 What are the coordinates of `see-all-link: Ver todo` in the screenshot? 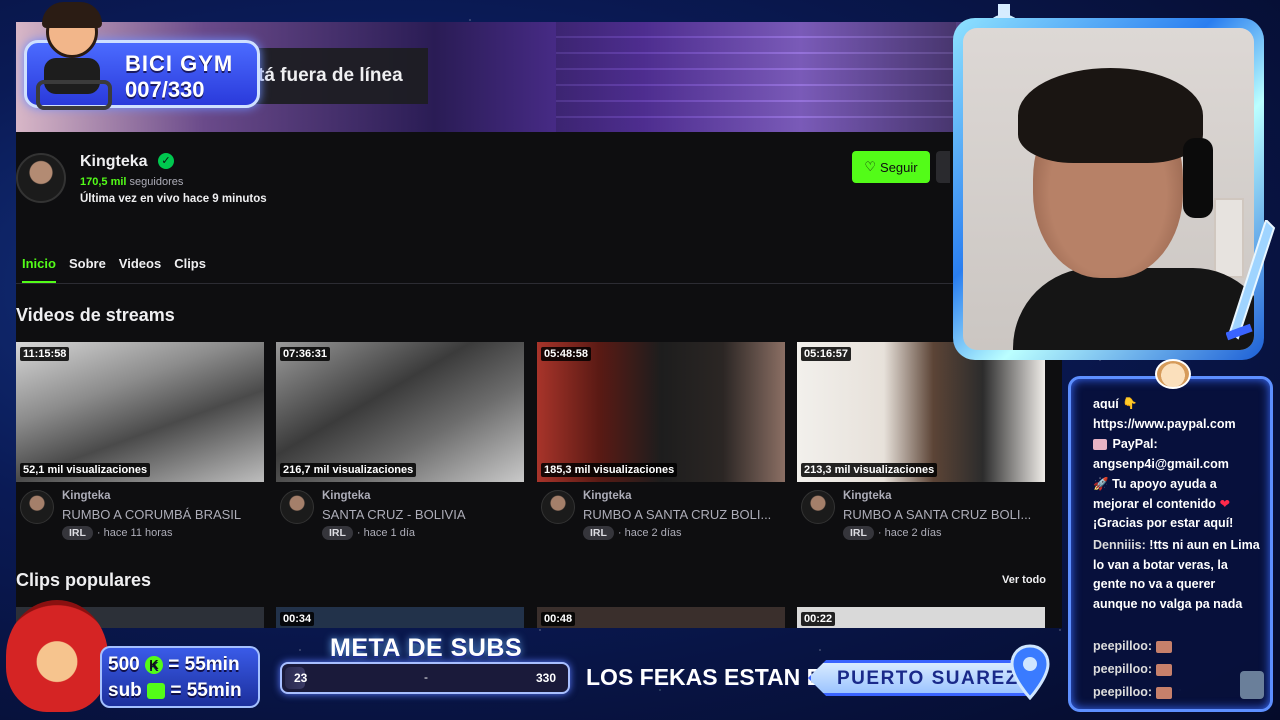 It's located at (1024, 580).